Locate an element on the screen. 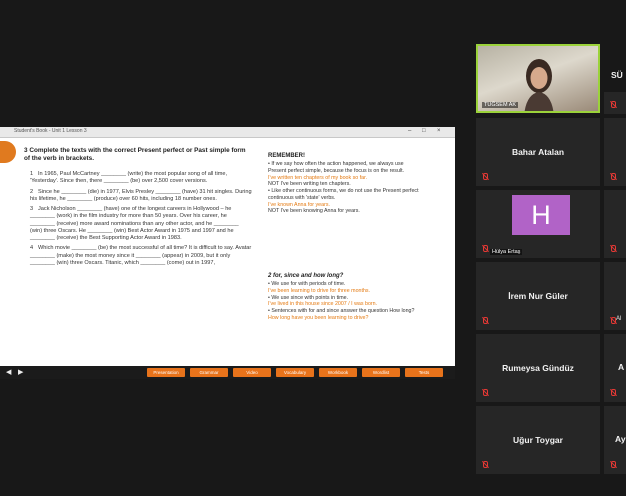 This screenshot has height=496, width=626. participant-avatar: H is located at coordinates (541, 215).